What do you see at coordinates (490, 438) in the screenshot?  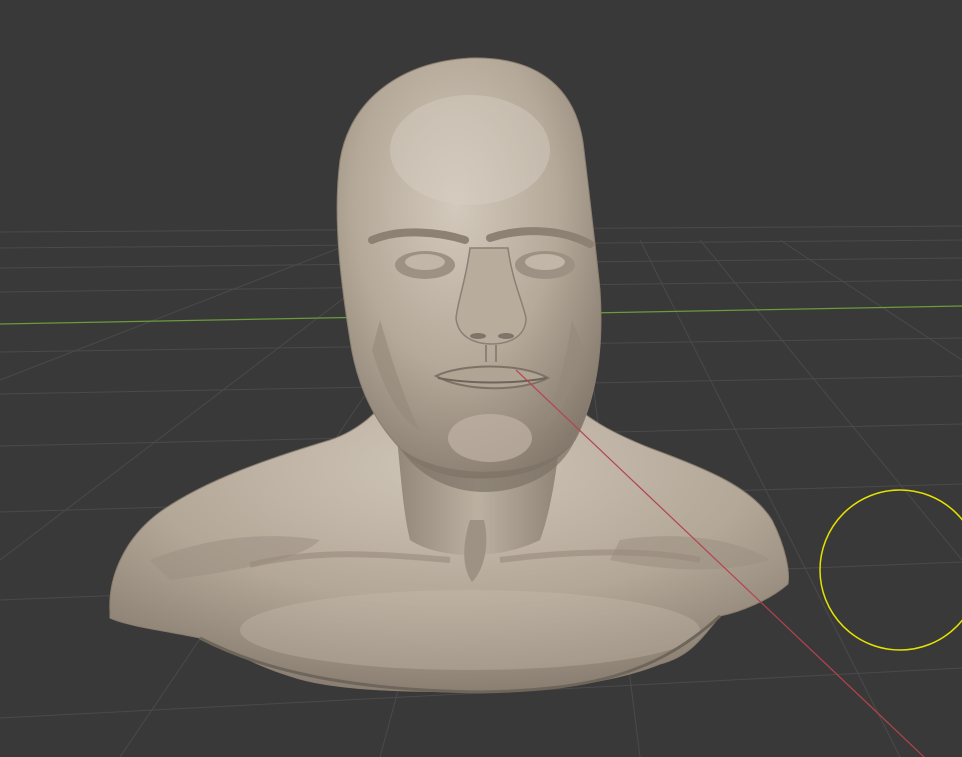 I see `bust-chin` at bounding box center [490, 438].